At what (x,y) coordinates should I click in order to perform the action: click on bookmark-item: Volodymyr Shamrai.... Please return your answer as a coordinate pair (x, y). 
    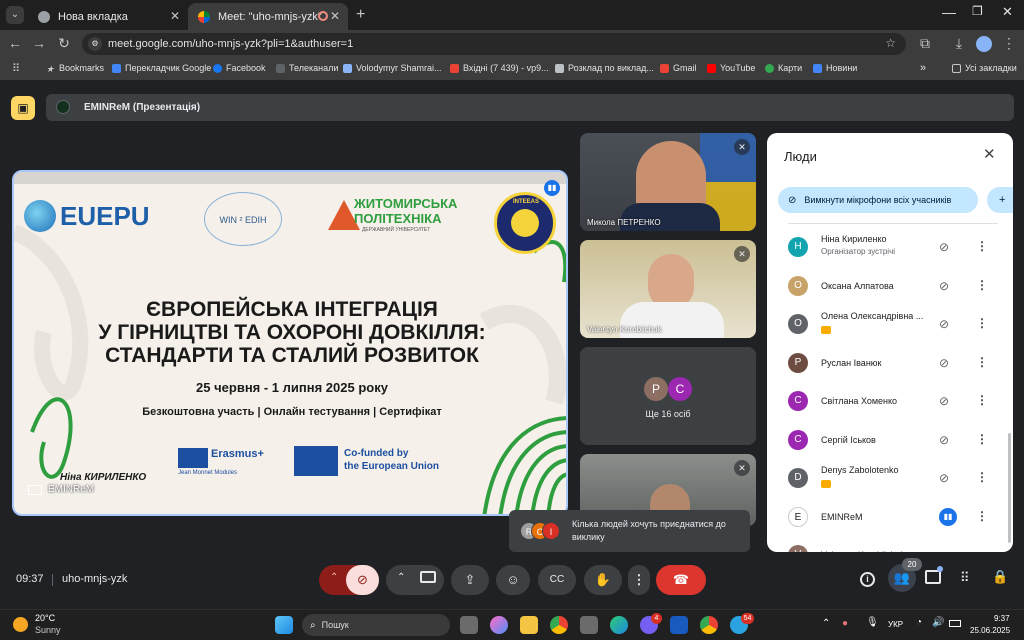
    Looking at the image, I should click on (392, 68).